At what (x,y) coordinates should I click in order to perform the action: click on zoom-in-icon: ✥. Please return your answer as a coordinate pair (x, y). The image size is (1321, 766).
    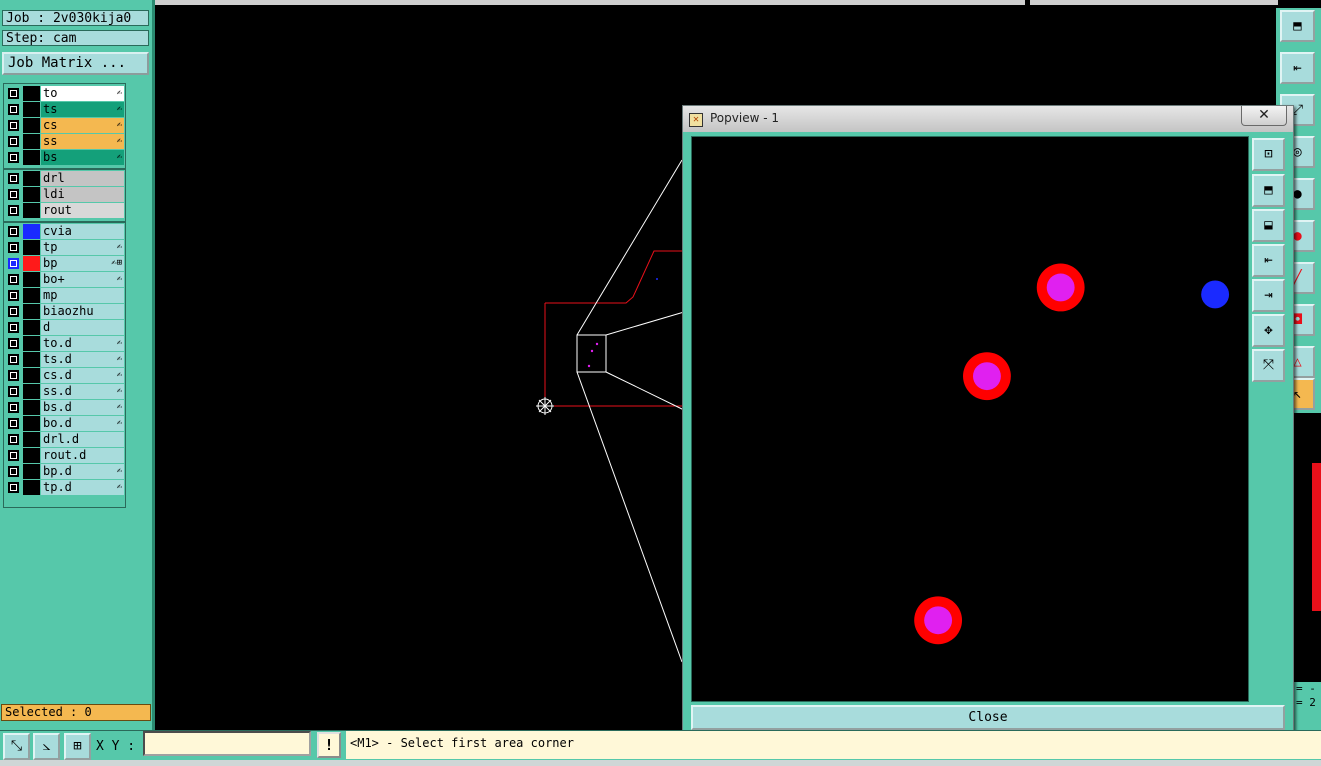
    Looking at the image, I should click on (1268, 330).